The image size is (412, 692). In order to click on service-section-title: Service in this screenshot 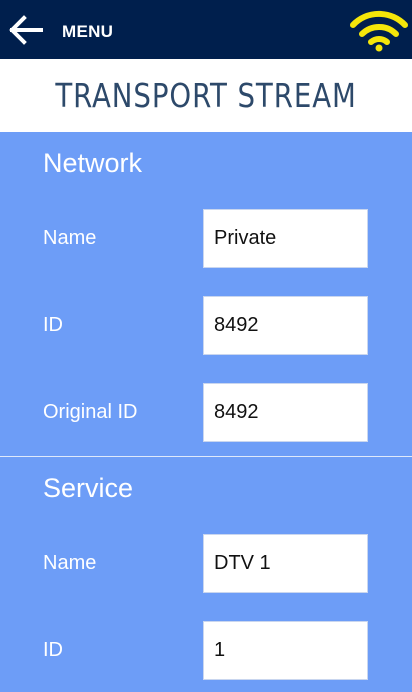, I will do `click(88, 488)`.